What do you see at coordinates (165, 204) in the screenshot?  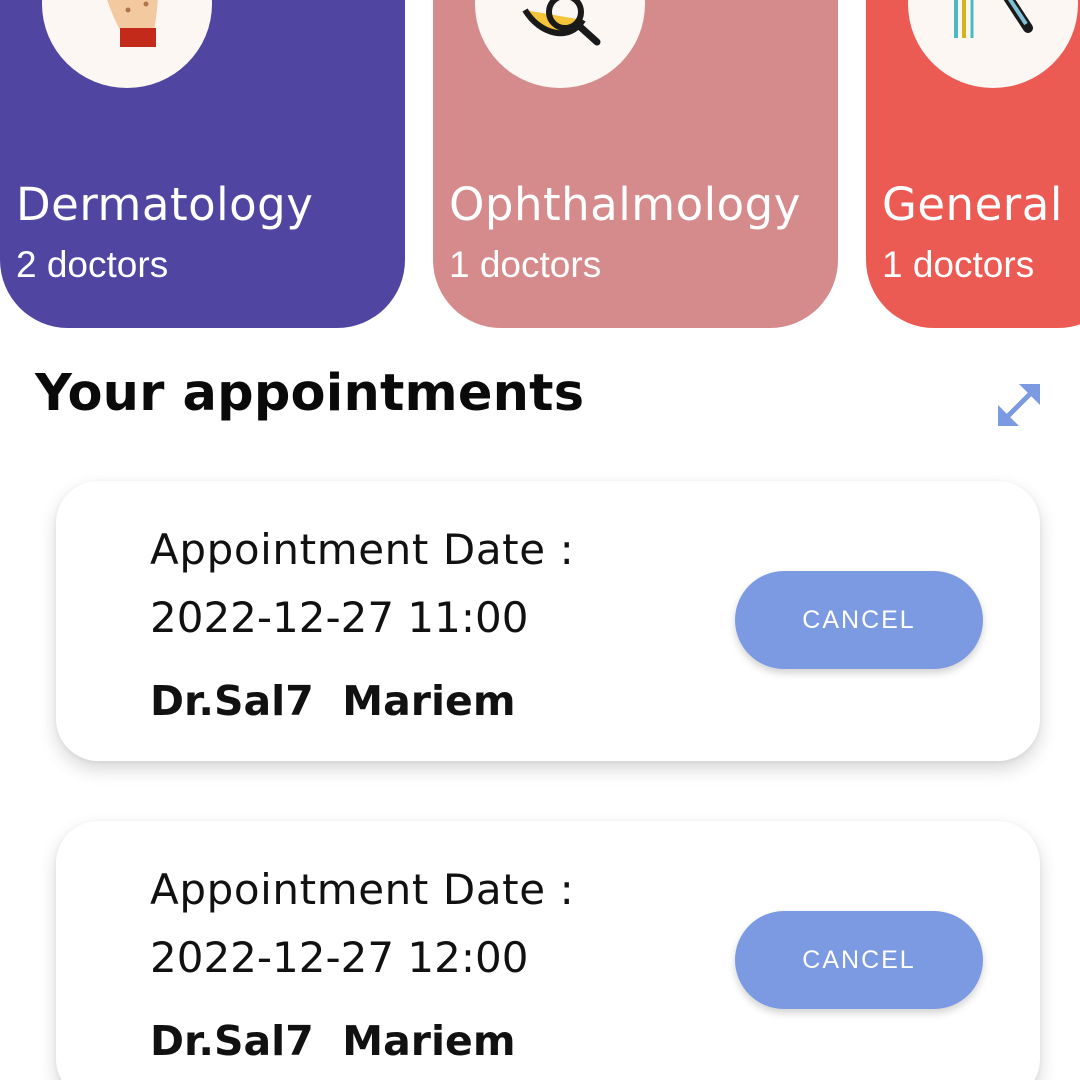 I see `specialty-name: Dermatology` at bounding box center [165, 204].